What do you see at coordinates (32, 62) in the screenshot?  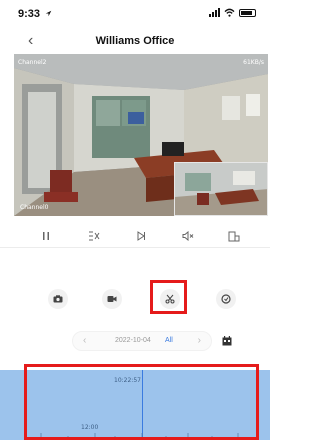 I see `channel-label: Channel2` at bounding box center [32, 62].